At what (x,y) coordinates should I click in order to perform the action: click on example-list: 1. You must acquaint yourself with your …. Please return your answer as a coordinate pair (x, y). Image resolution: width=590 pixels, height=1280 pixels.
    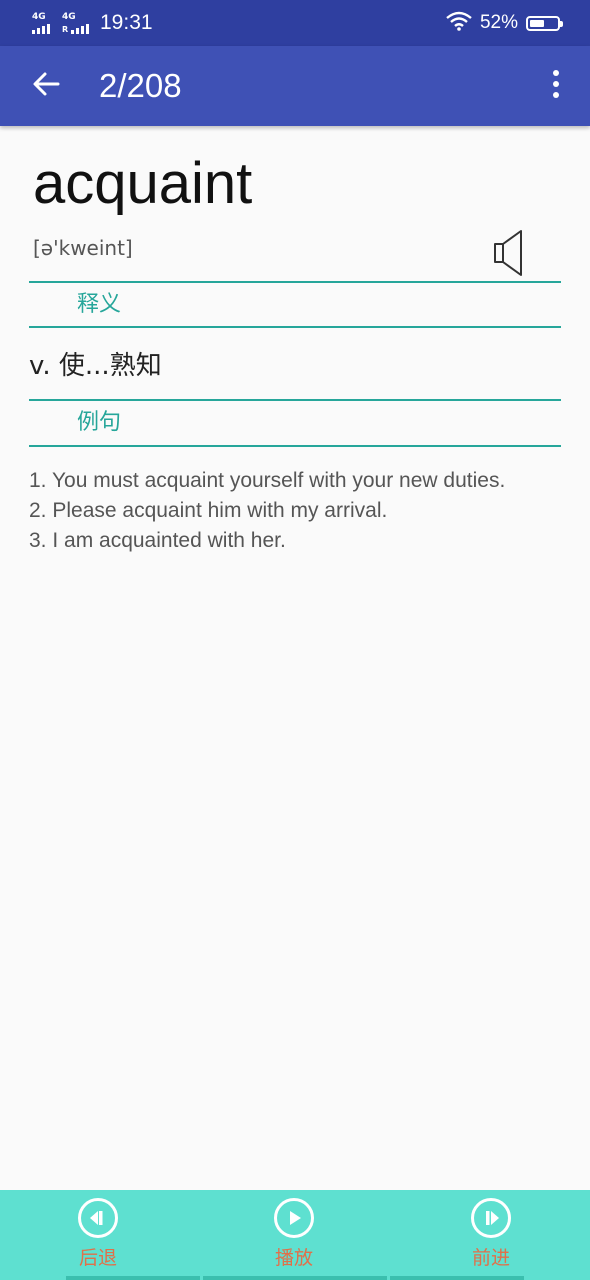
    Looking at the image, I should click on (289, 511).